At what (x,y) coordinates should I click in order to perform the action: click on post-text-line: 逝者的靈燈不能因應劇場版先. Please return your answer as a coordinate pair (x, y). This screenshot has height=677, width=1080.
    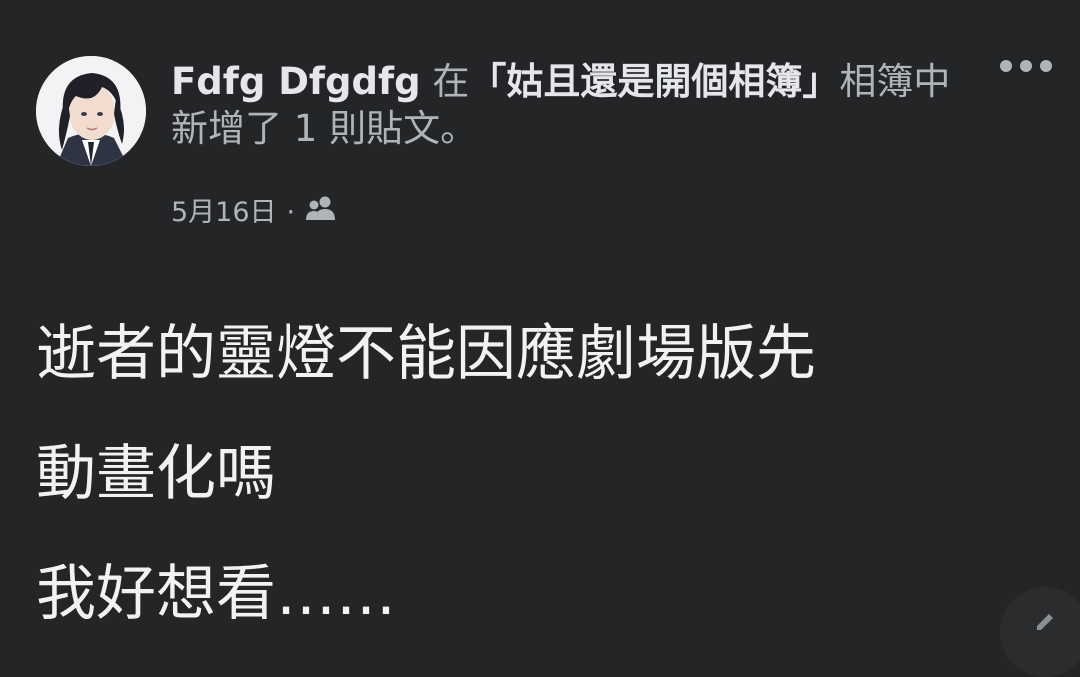
    Looking at the image, I should click on (426, 354).